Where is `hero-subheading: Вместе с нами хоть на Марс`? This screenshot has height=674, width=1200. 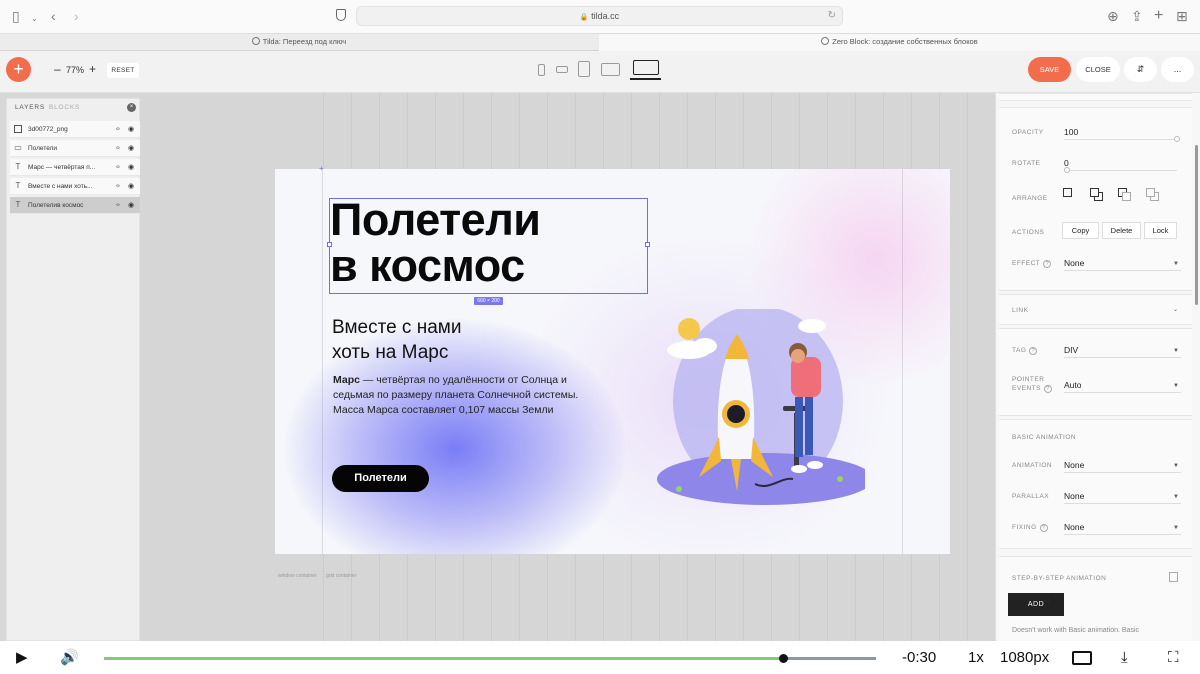
hero-subheading: Вместе с нами хоть на Марс is located at coordinates (396, 340).